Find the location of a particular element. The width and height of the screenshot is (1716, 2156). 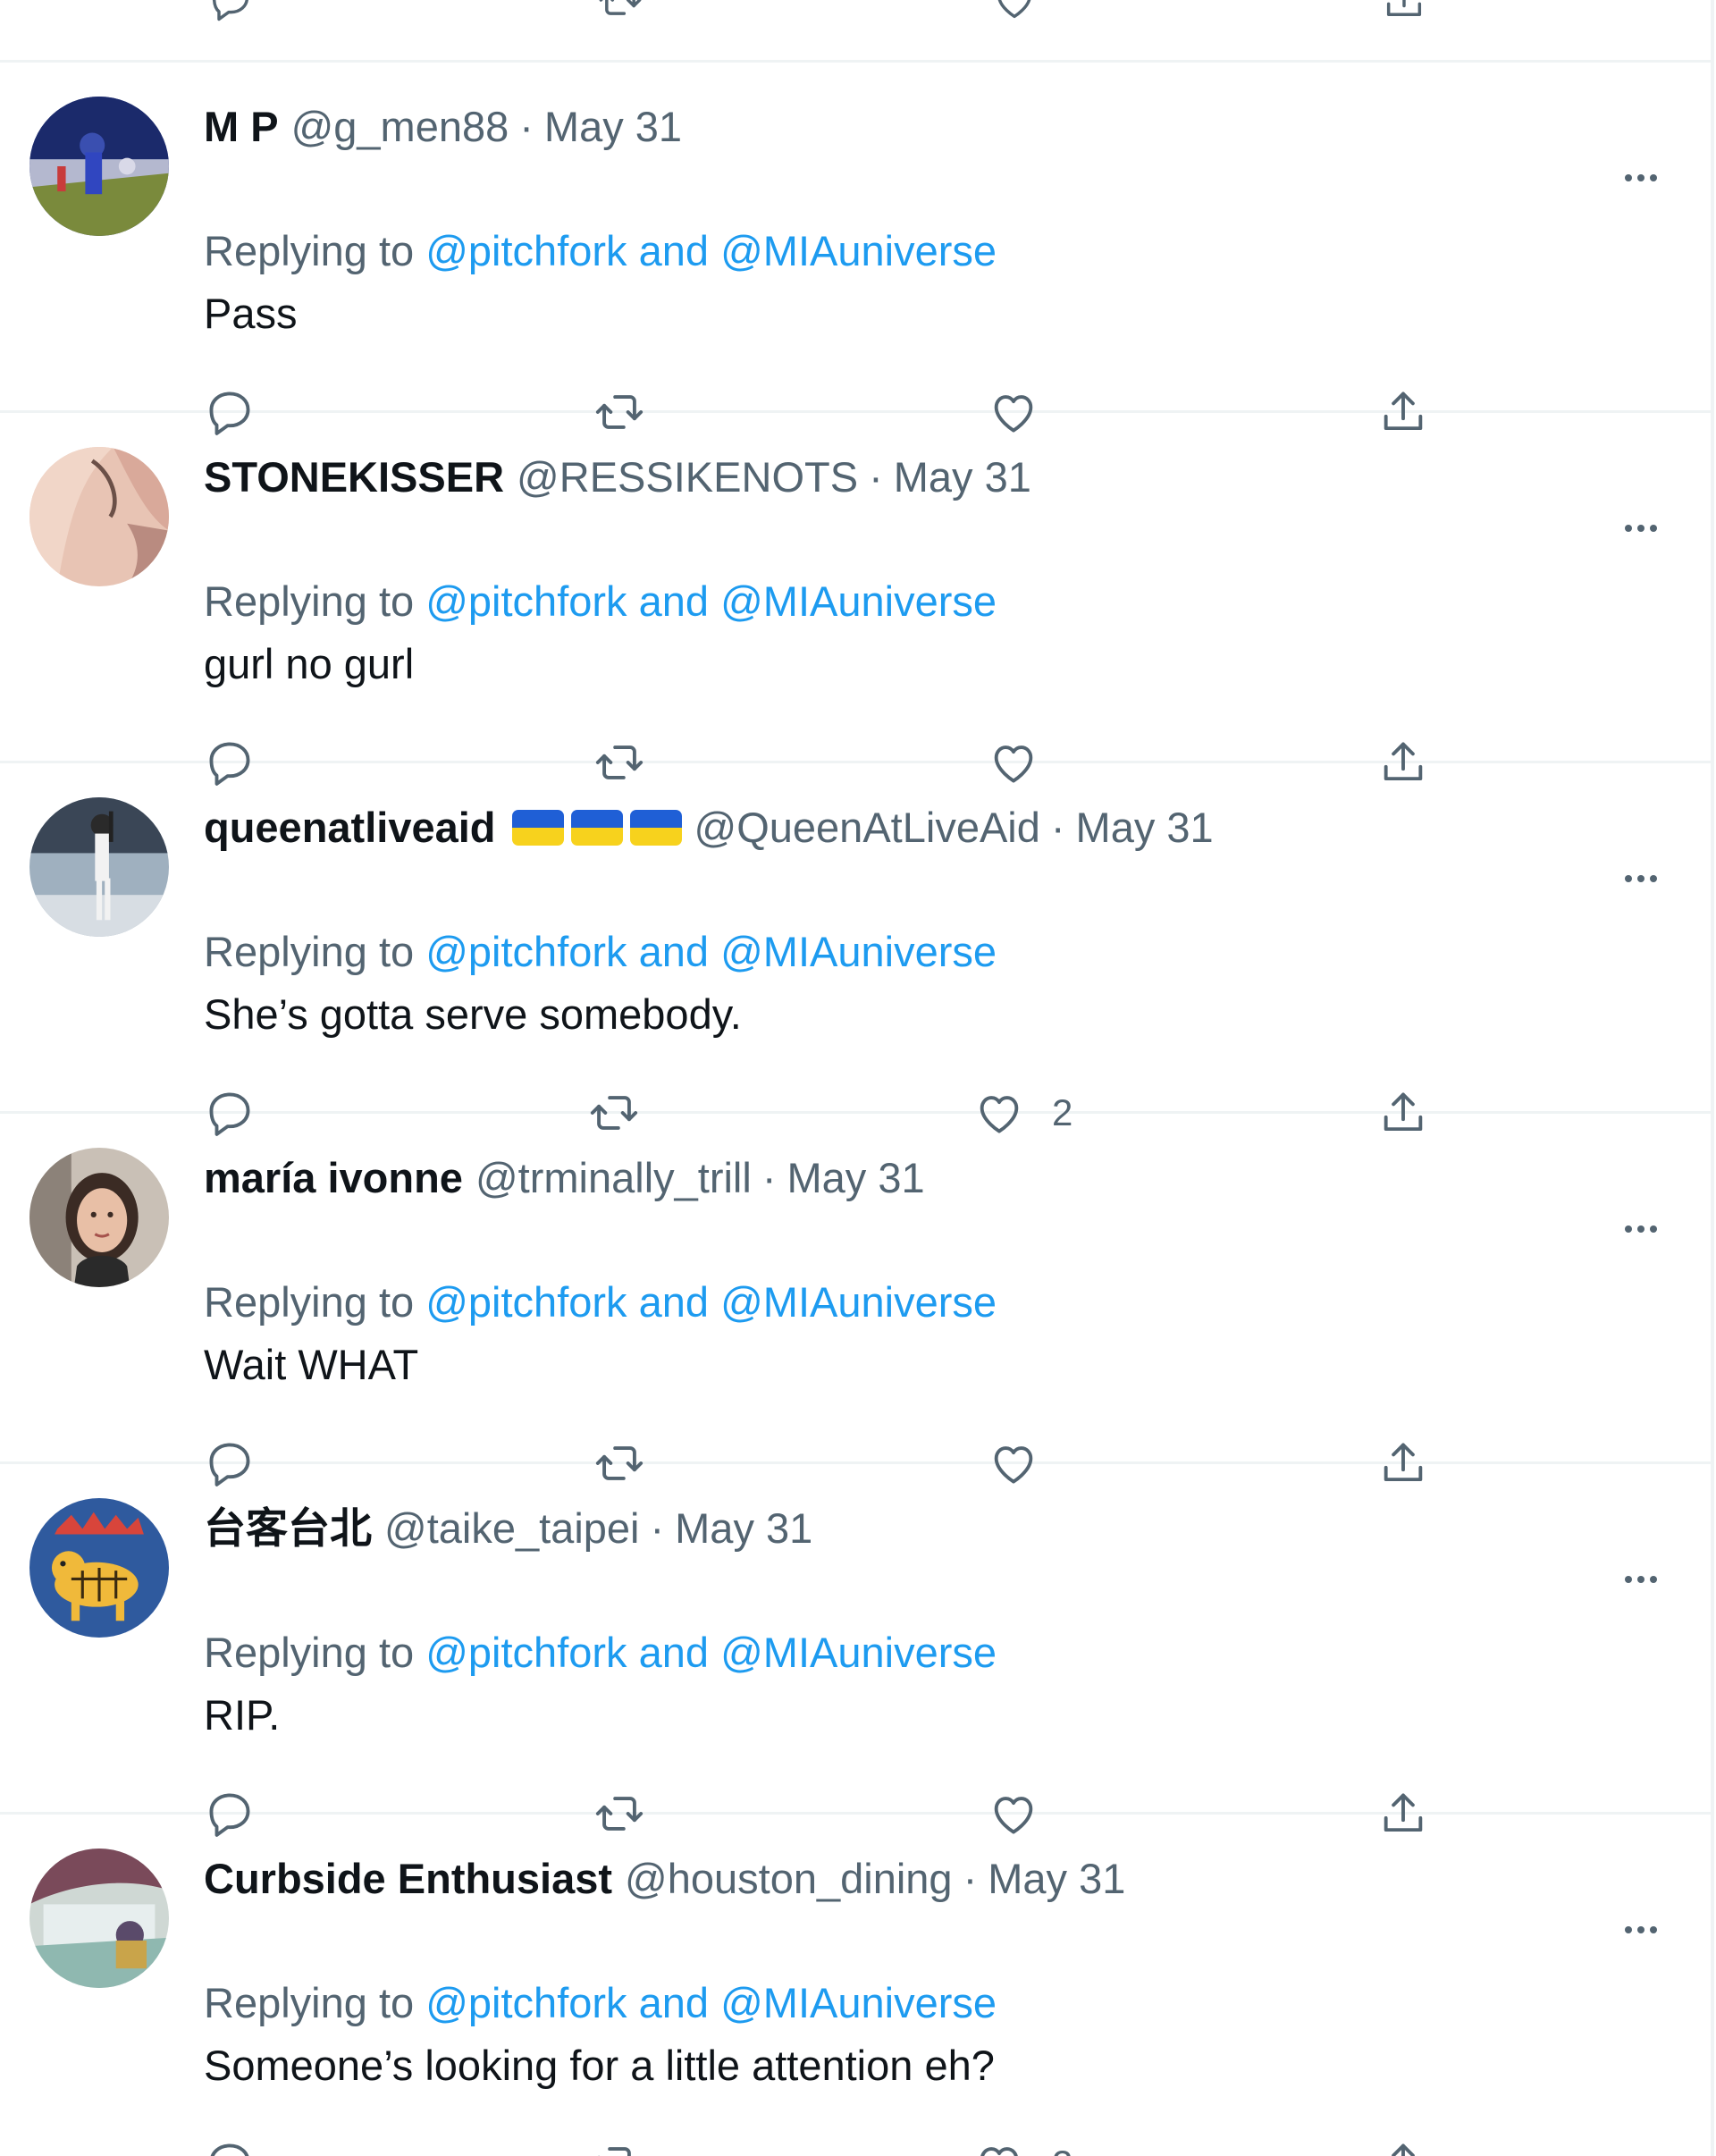

reply-button is located at coordinates (230, 2144).